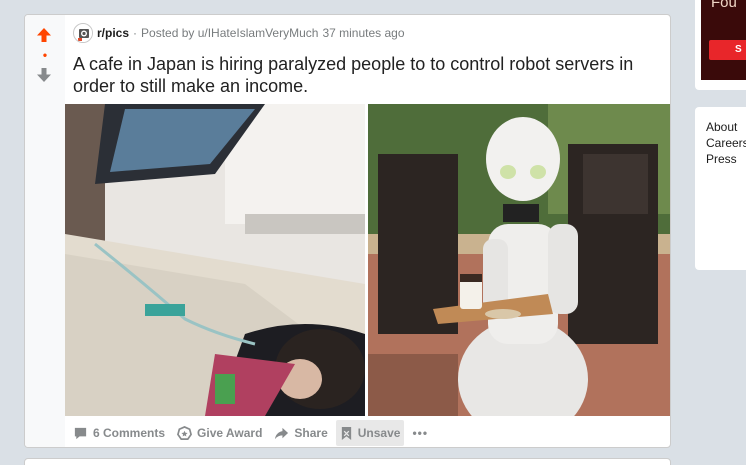 This screenshot has width=746, height=465. I want to click on unsave-button: Unsave, so click(370, 433).